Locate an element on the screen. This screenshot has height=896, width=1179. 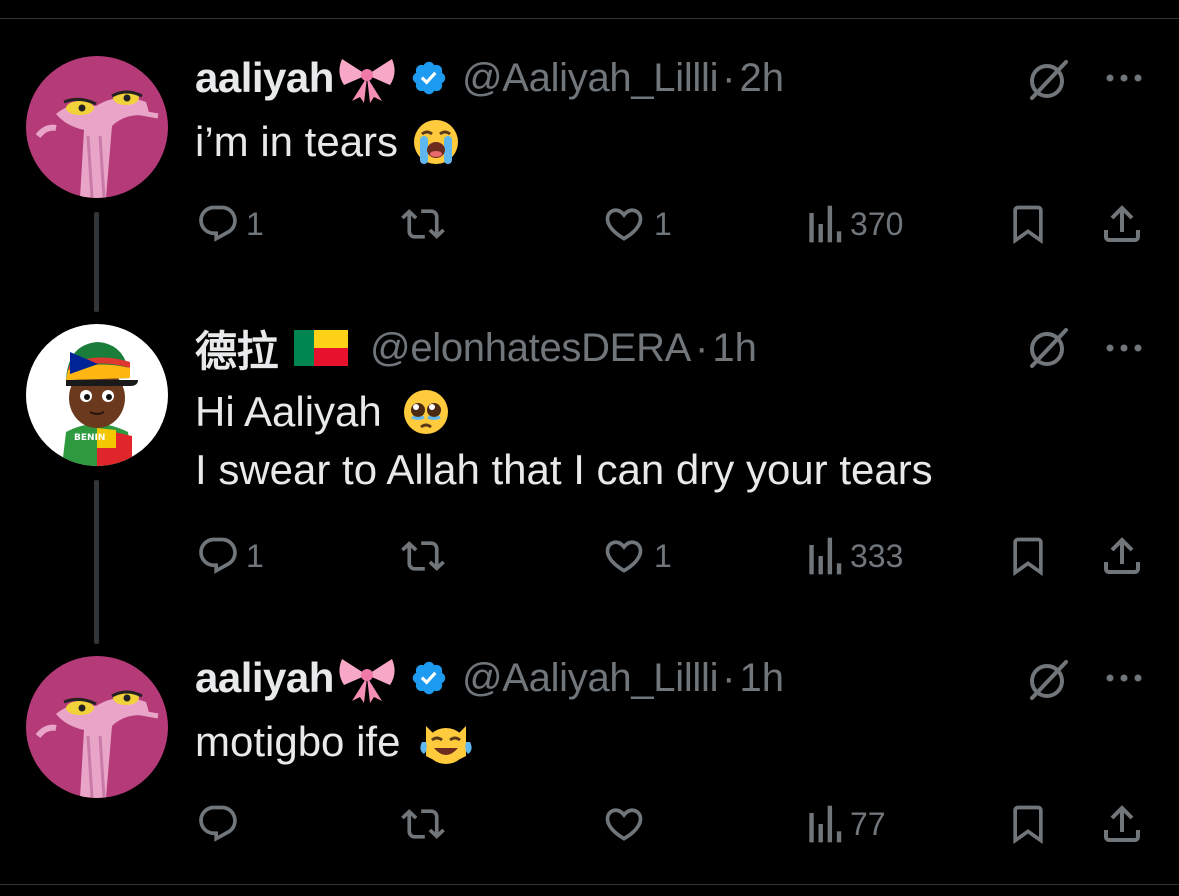
views-button: 370 is located at coordinates (853, 224).